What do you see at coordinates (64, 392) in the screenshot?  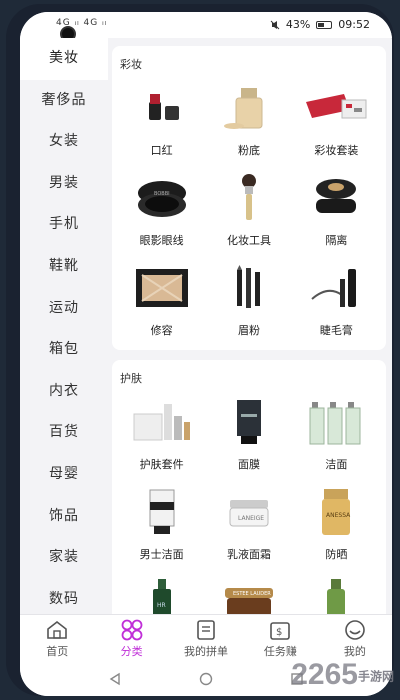 I see `sidebar-item-underwear: 内衣` at bounding box center [64, 392].